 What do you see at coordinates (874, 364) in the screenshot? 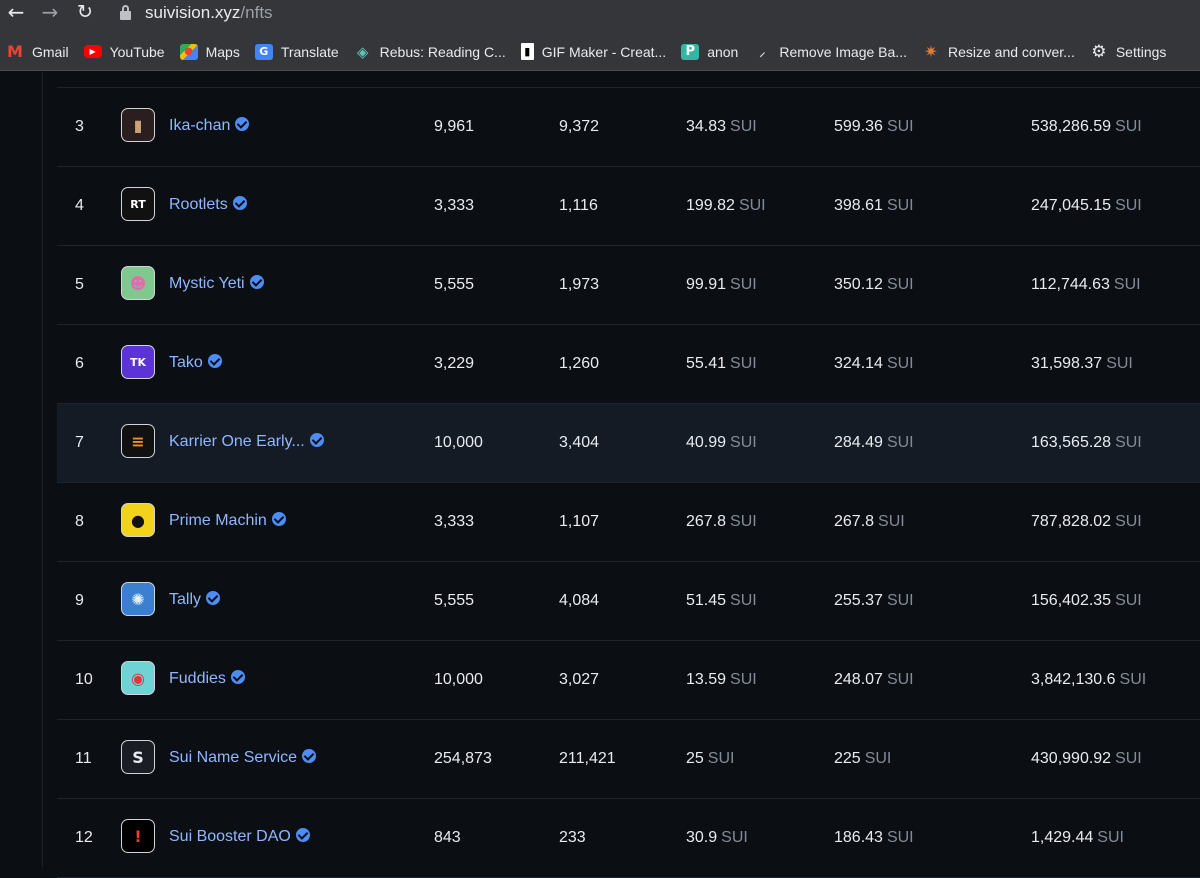
I see `col-4-value: 324.14 SUI` at bounding box center [874, 364].